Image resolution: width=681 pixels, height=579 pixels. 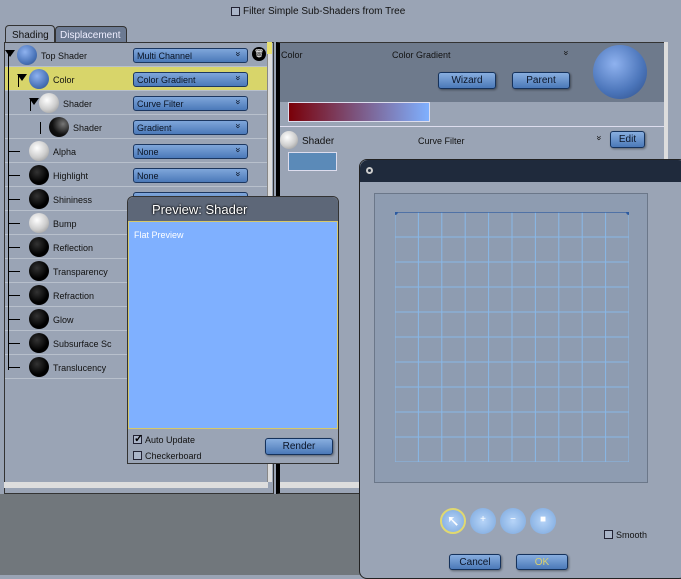 What do you see at coordinates (421, 55) in the screenshot?
I see `channel-type: Color Gradient` at bounding box center [421, 55].